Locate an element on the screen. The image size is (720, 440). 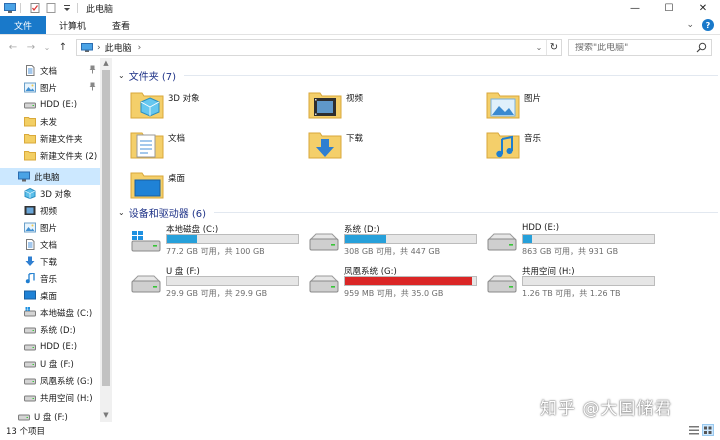
folders-group-header: ⌄ 文件夹 (7) is located at coordinates (418, 75).